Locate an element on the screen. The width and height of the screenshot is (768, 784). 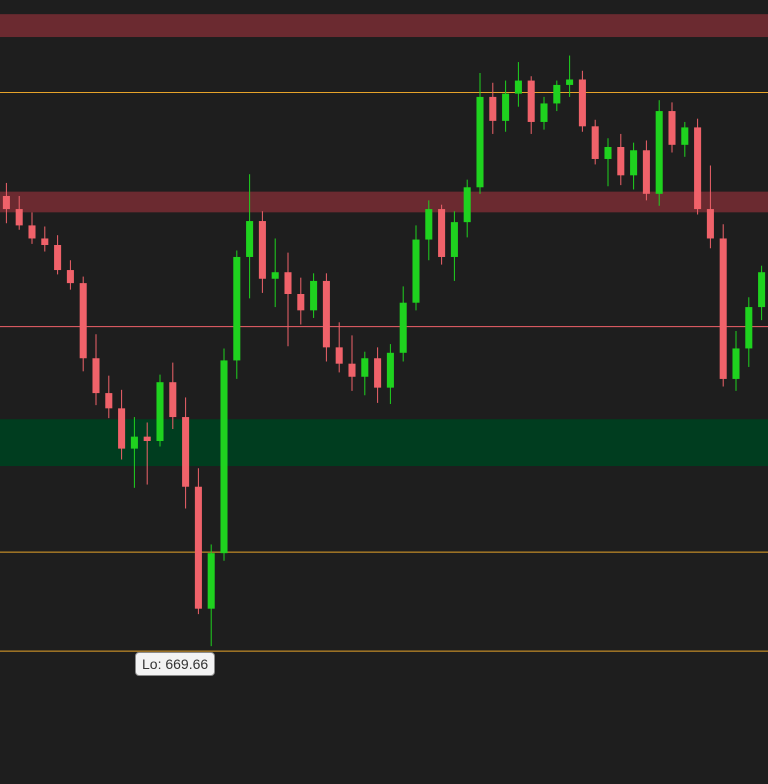
low-price-label: Lo: 669.66 is located at coordinates (175, 664).